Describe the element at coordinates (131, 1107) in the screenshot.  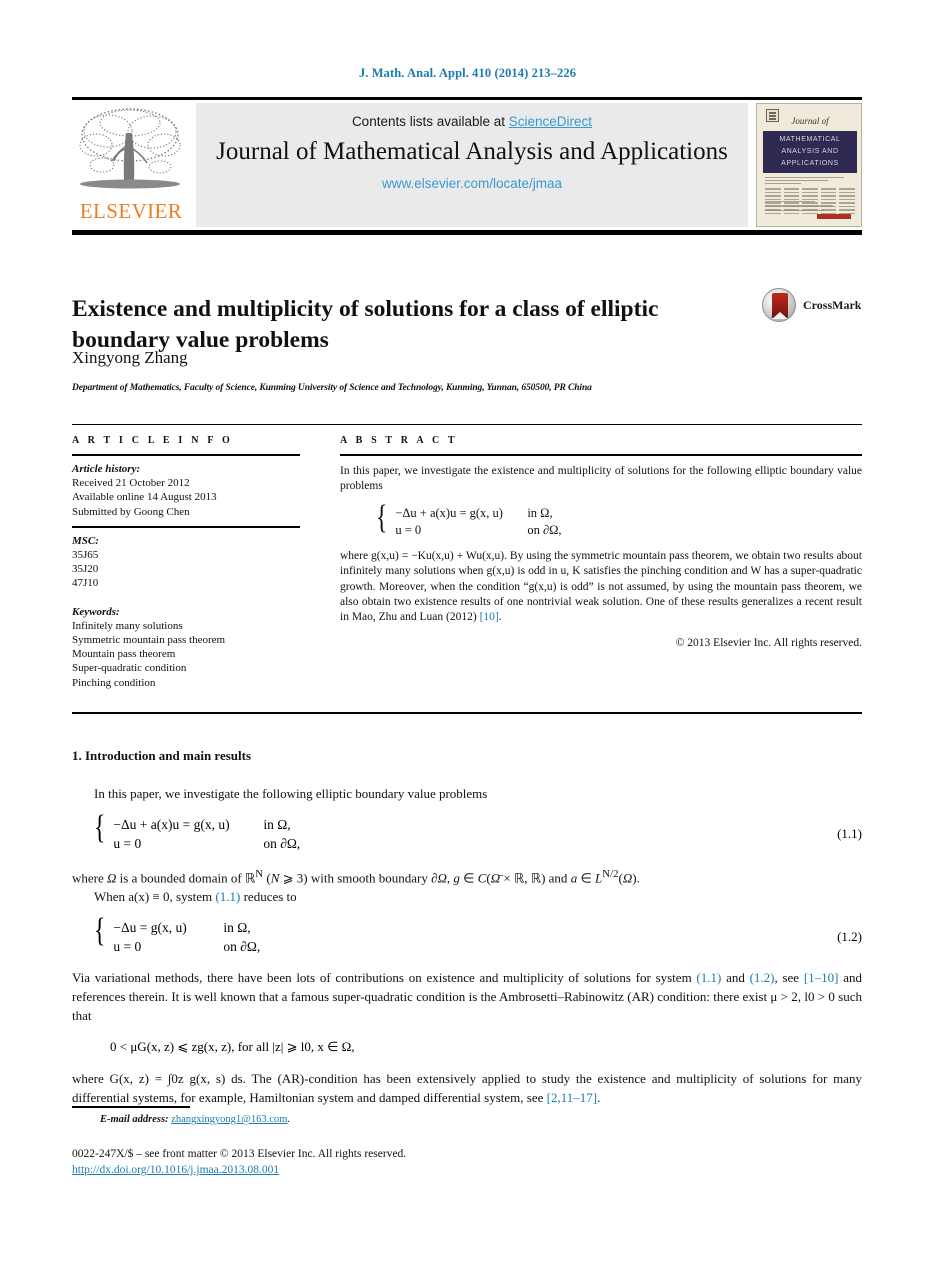
I see `footnote-rule` at that location.